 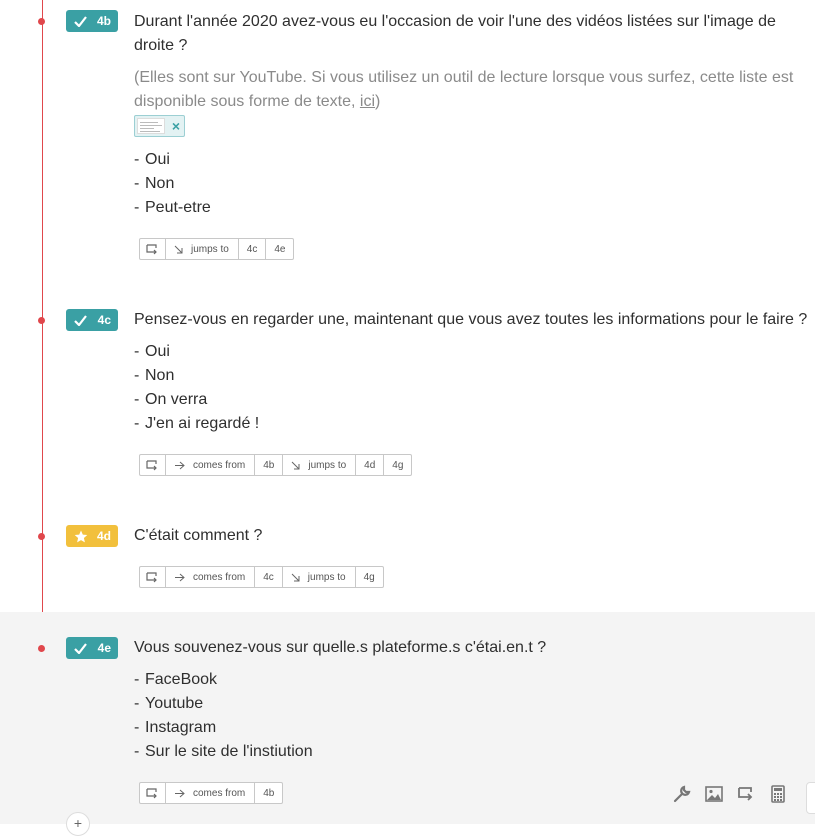 I want to click on option-item: On verra, so click(x=196, y=400).